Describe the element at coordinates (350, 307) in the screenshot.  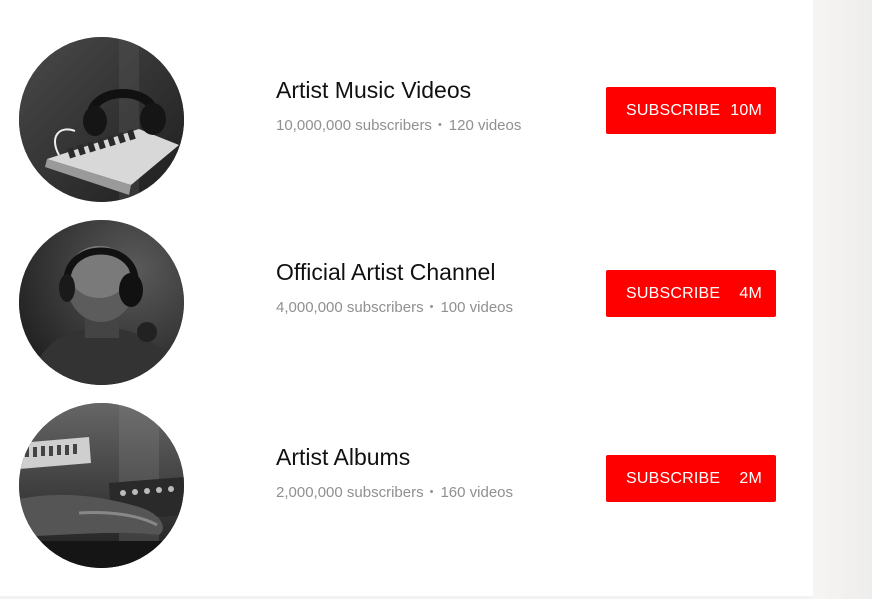
I see `subscriber-count: 4,000,000 subscribers` at that location.